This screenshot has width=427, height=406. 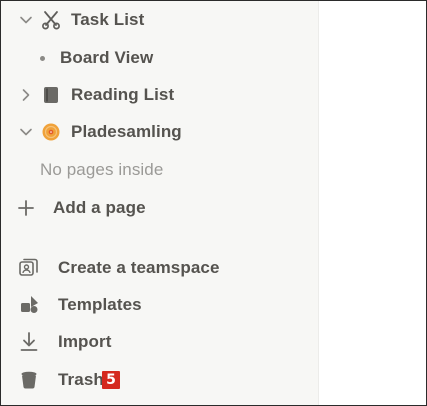 What do you see at coordinates (100, 304) in the screenshot?
I see `templates-label: Templates` at bounding box center [100, 304].